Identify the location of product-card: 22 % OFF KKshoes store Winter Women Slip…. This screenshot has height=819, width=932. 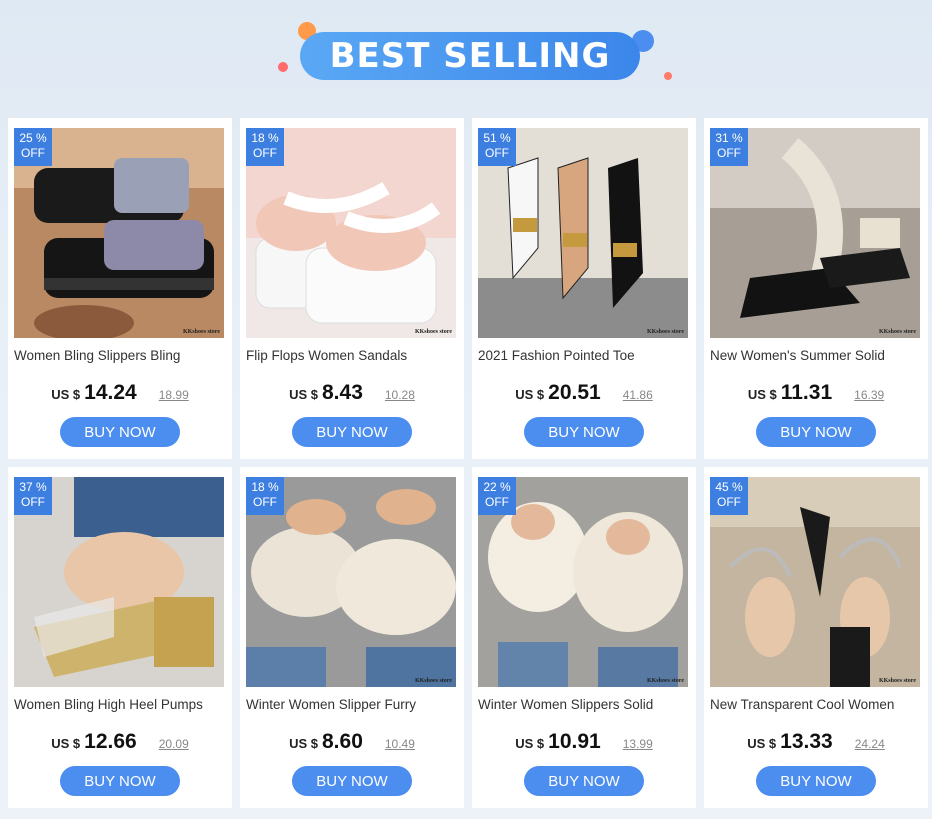
(584, 637).